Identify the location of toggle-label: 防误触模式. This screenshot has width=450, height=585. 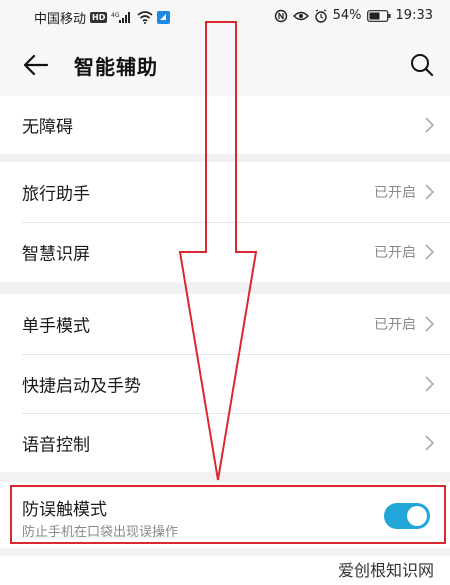
(64, 510).